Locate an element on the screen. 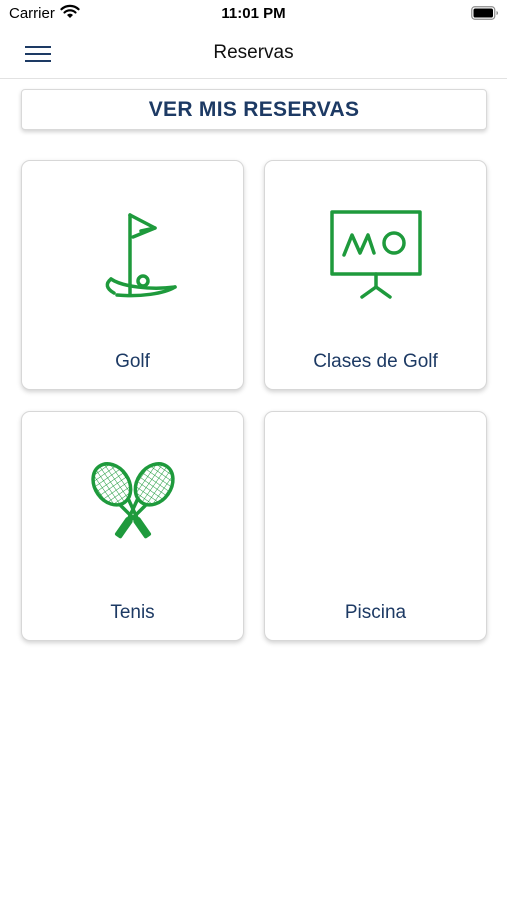 The width and height of the screenshot is (507, 900). card-label: Piscina is located at coordinates (375, 612).